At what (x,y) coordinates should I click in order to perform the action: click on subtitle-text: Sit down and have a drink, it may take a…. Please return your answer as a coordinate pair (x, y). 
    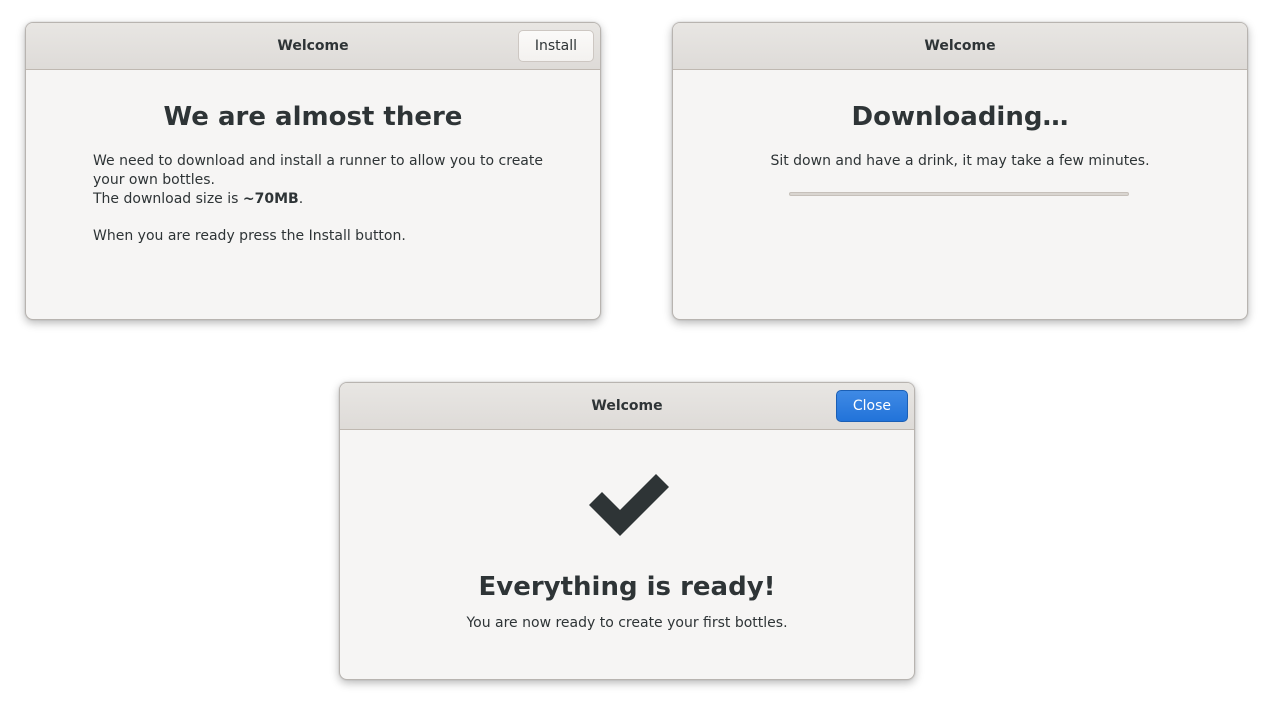
    Looking at the image, I should click on (960, 161).